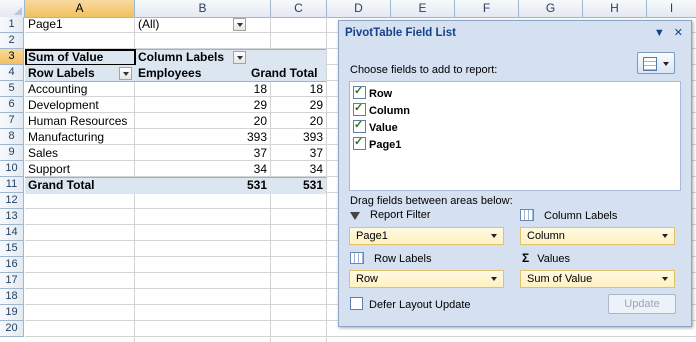 The height and width of the screenshot is (342, 696). I want to click on grand-total-value: 393, so click(298, 137).